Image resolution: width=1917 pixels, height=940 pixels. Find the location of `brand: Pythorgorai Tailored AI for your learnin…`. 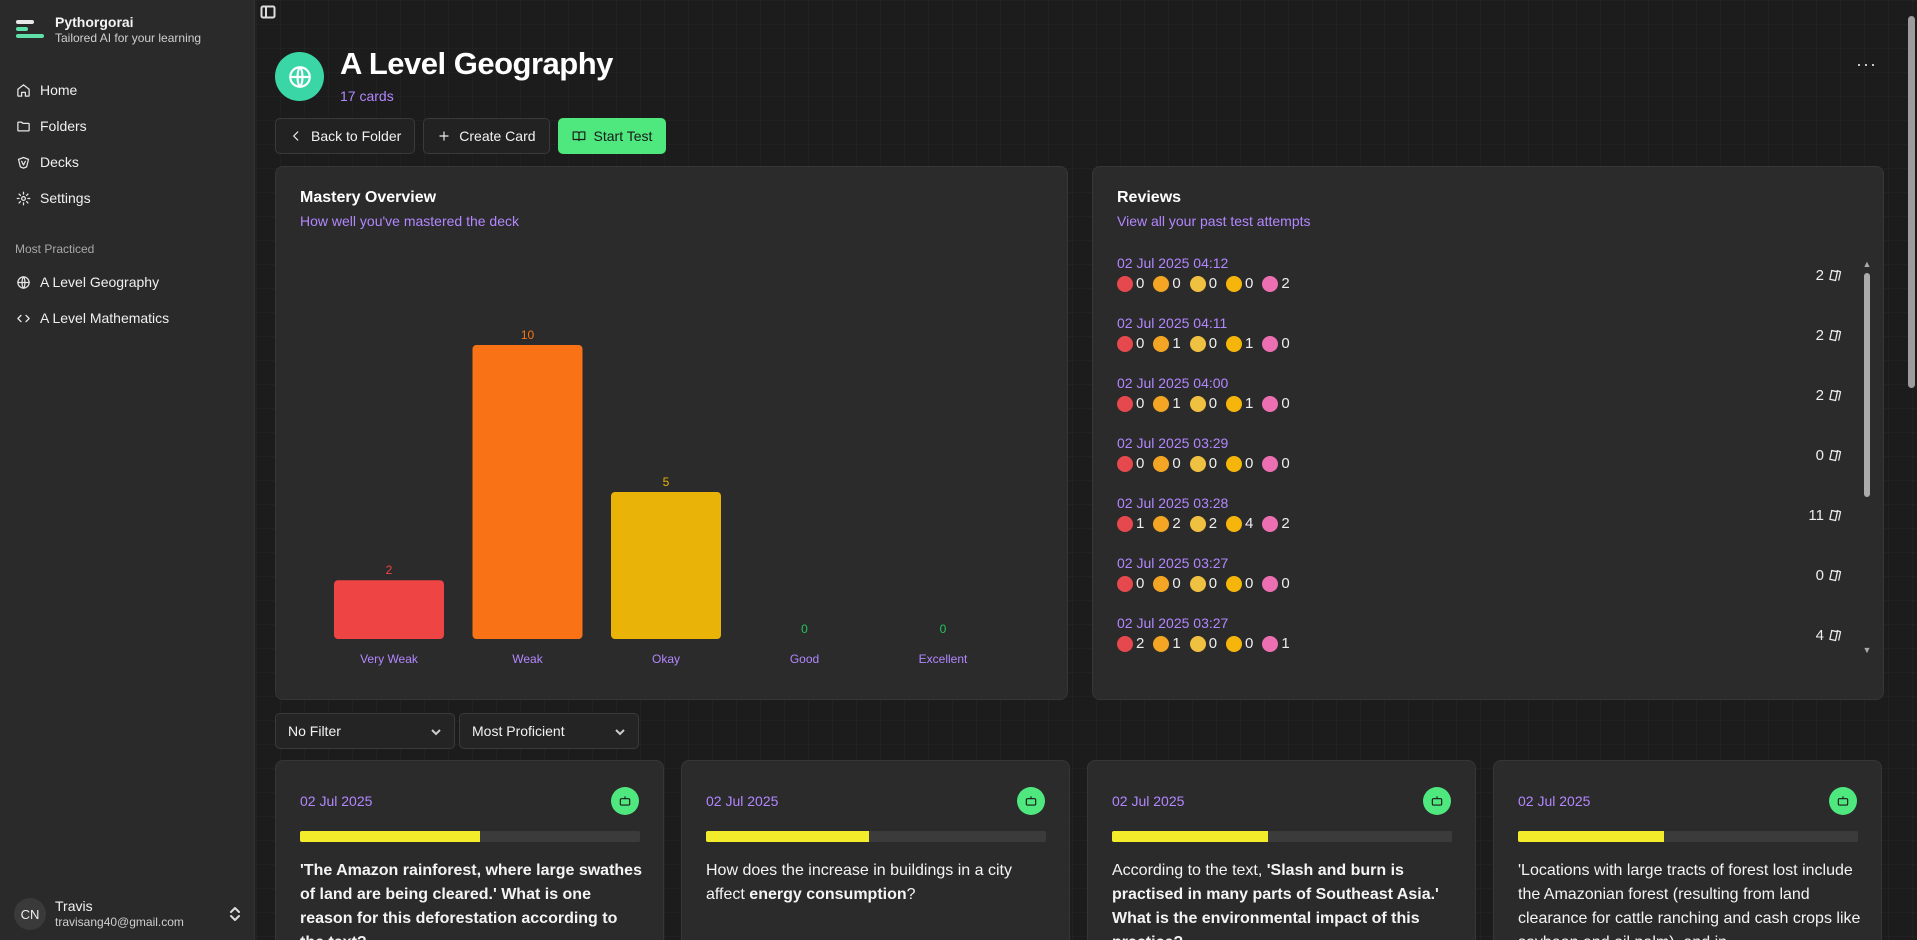

brand: Pythorgorai Tailored AI for your learnin… is located at coordinates (107, 30).